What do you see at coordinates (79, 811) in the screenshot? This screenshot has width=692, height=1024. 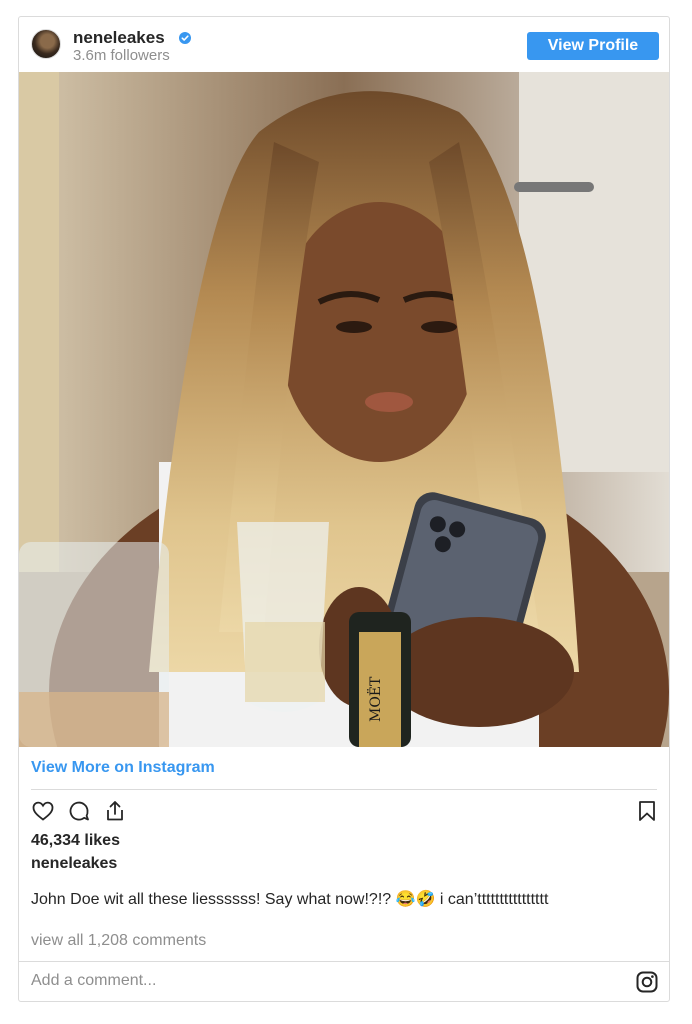 I see `comment-icon` at bounding box center [79, 811].